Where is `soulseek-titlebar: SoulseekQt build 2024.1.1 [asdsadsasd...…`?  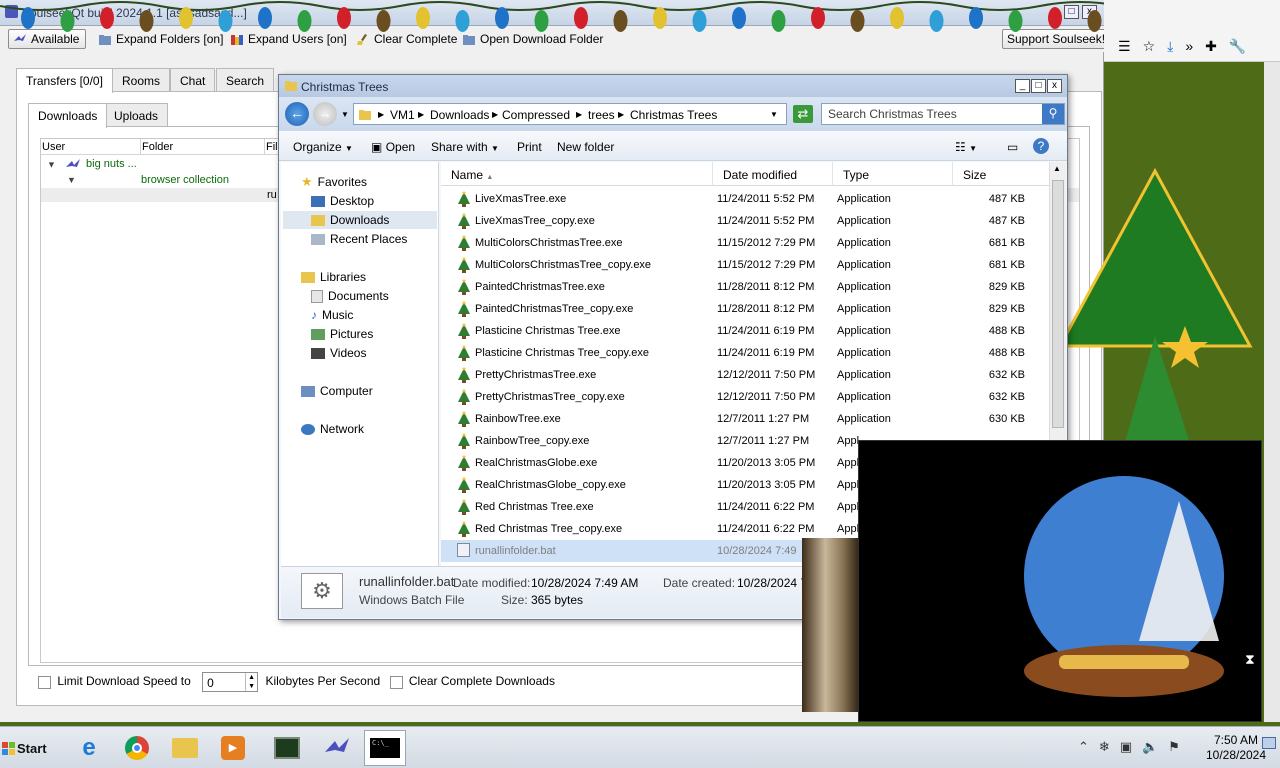 soulseek-titlebar: SoulseekQt build 2024.1.1 [asdsadsasd...… is located at coordinates (552, 13).